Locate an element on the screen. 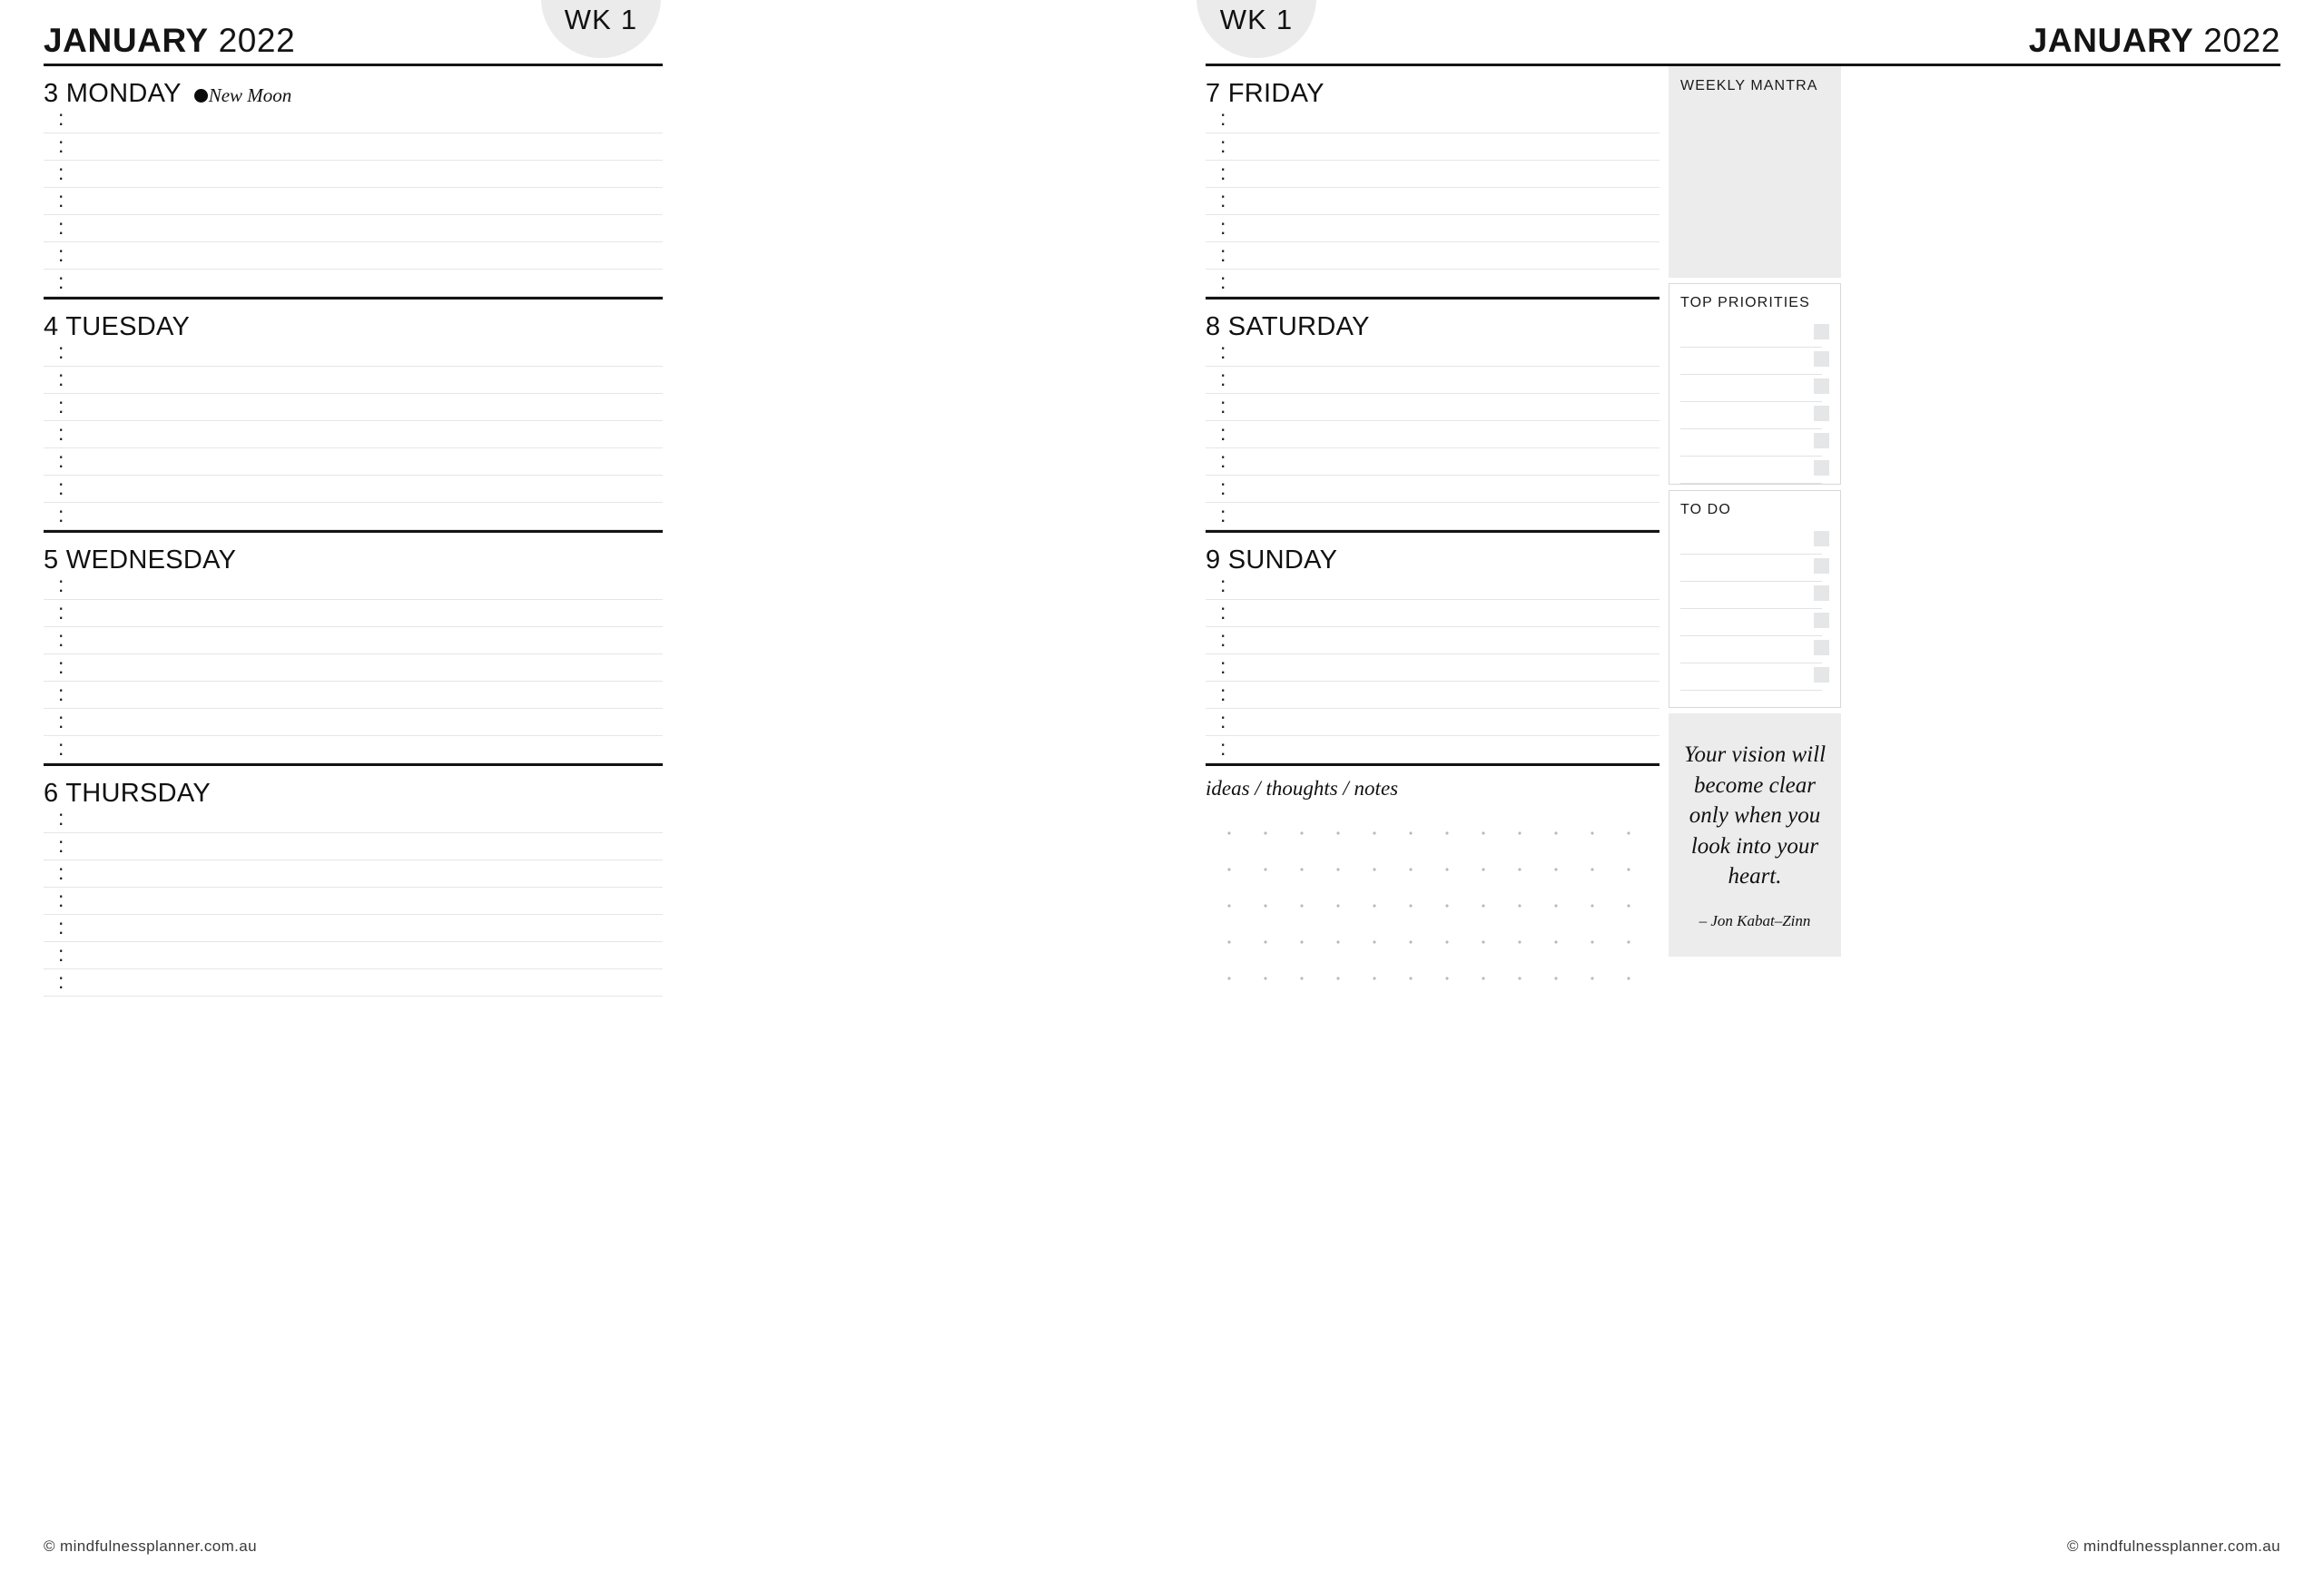  day-block-thursday: 6 THURSDAY : : : : : : : is located at coordinates (353, 881).